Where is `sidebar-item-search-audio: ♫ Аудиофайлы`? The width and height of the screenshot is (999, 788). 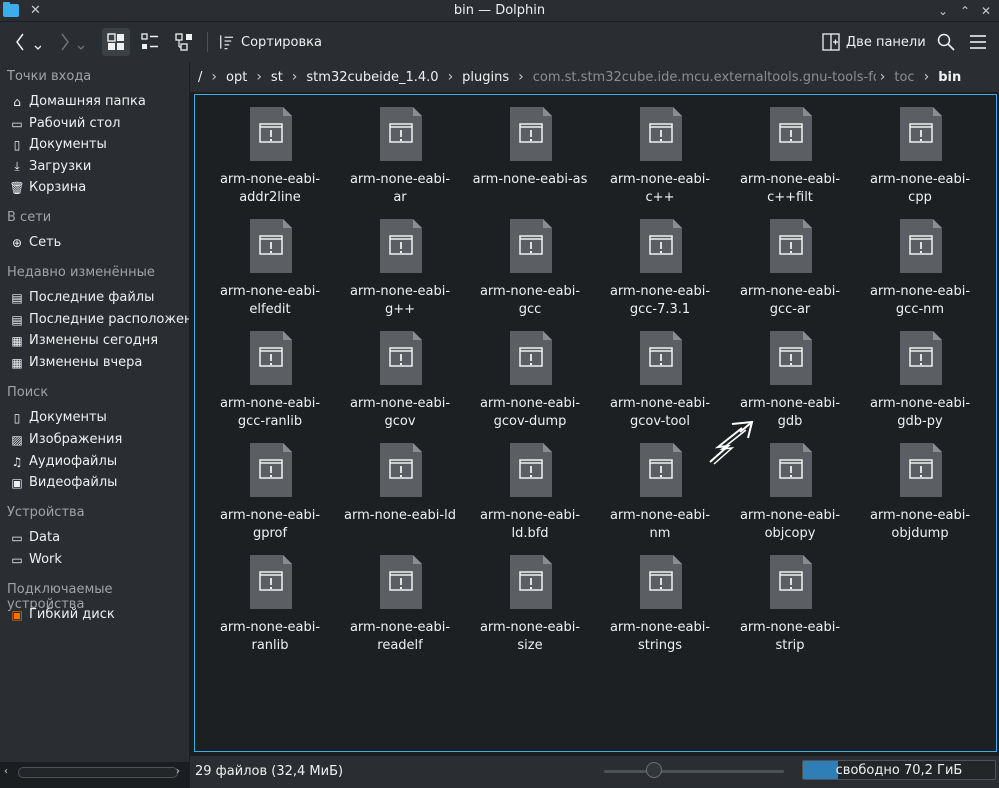
sidebar-item-search-audio: ♫ Аудиофайлы is located at coordinates (94, 461).